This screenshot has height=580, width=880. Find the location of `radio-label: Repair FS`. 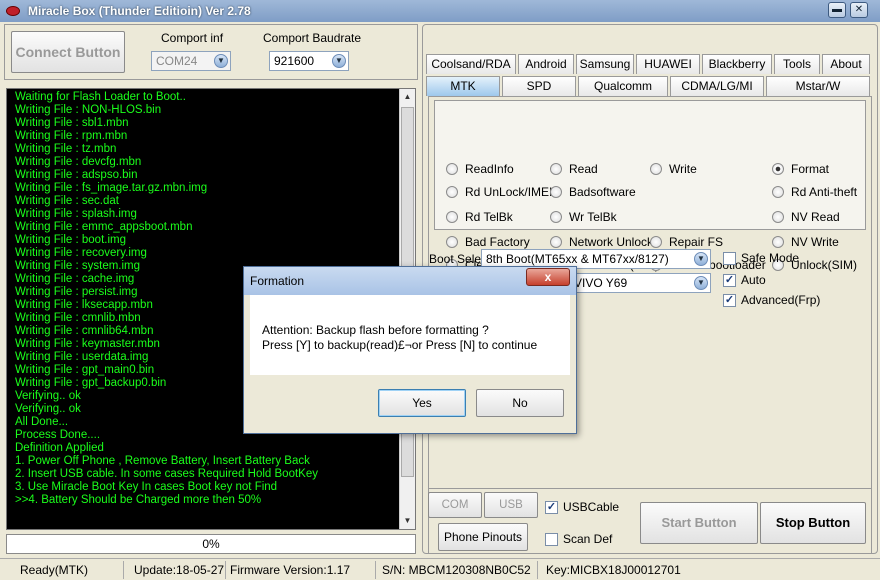

radio-label: Repair FS is located at coordinates (696, 242).